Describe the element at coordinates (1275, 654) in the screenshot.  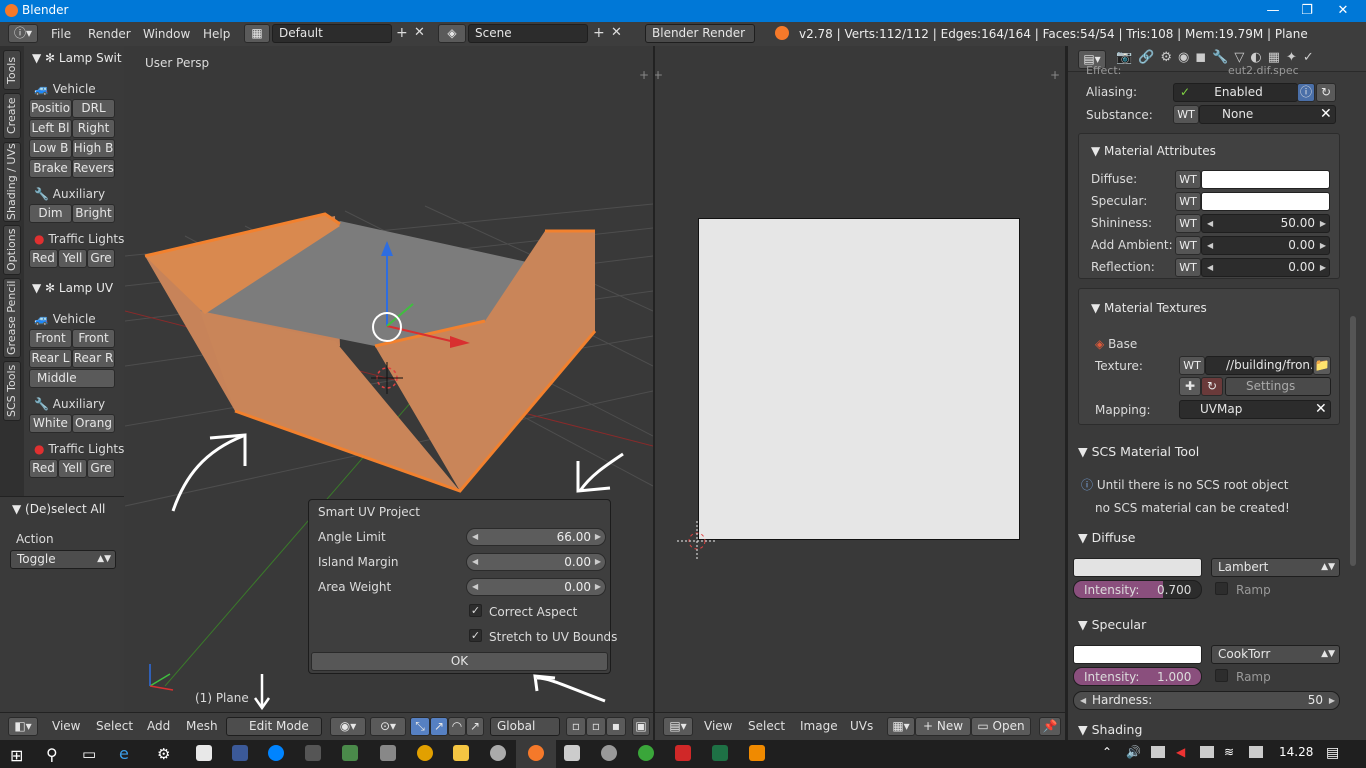
I see `specular-shader-select: CookTorr ▲▼` at that location.